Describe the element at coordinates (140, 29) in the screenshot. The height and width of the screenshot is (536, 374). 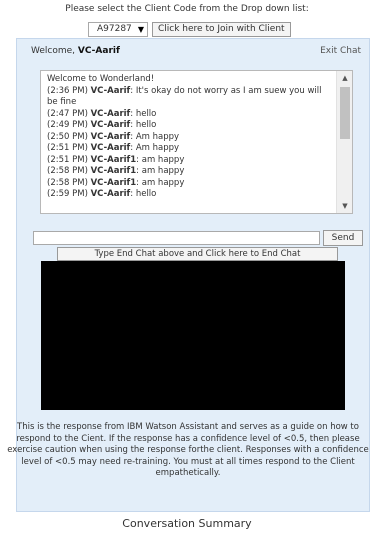
I see `chevron-down-icon: ▼` at that location.